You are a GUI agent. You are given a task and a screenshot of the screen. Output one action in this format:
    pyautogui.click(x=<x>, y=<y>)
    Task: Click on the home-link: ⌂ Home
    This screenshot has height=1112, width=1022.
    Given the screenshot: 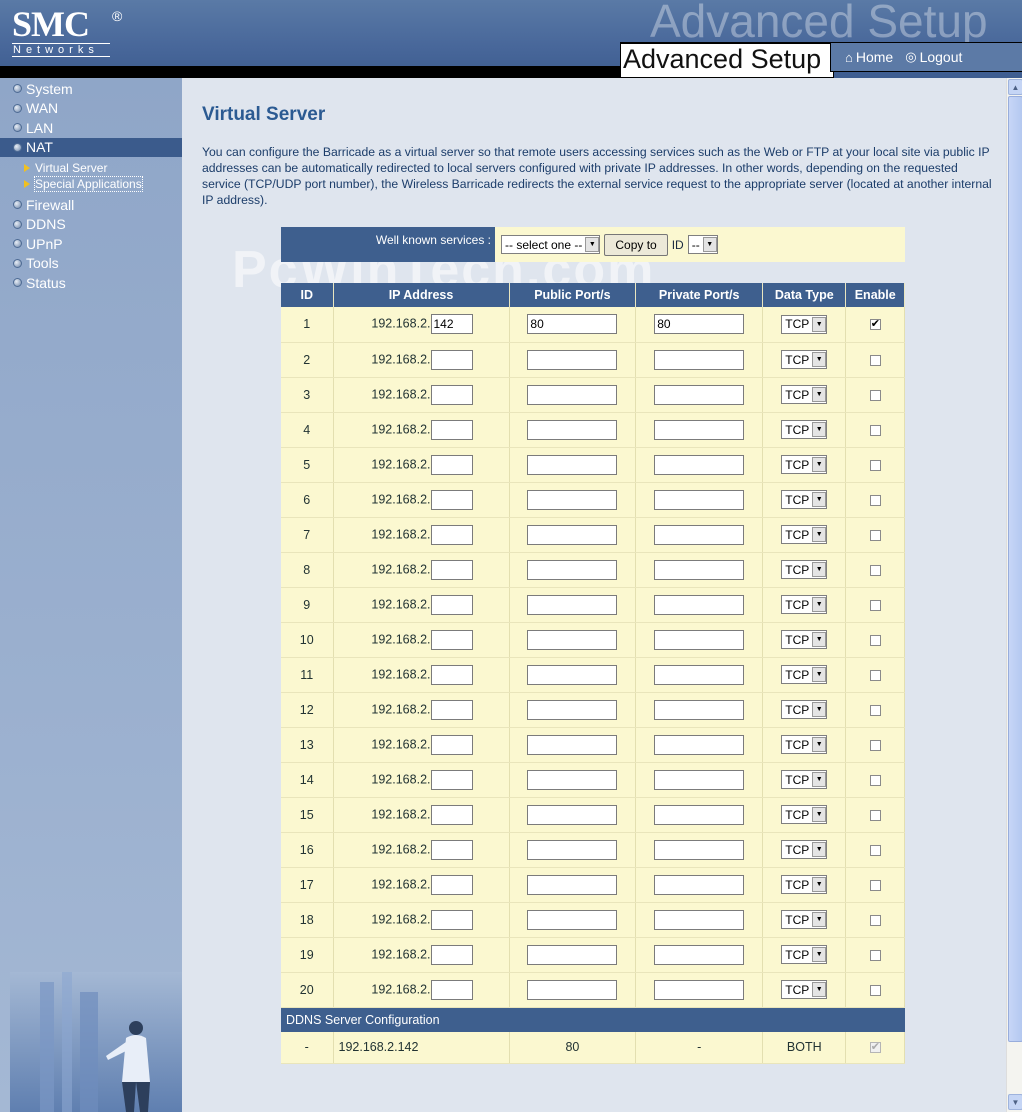 What is the action you would take?
    pyautogui.click(x=869, y=57)
    